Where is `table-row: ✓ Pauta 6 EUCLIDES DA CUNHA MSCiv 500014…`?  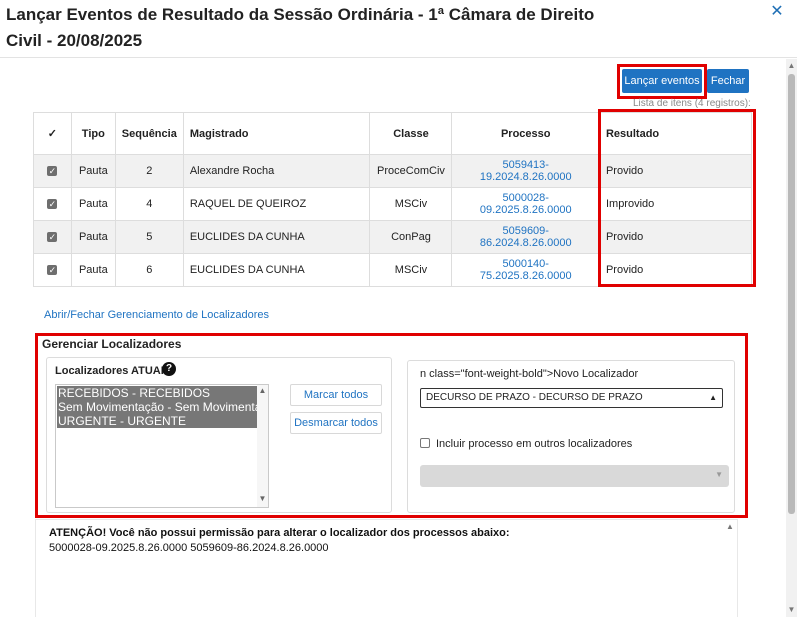 table-row: ✓ Pauta 6 EUCLIDES DA CUNHA MSCiv 500014… is located at coordinates (393, 270).